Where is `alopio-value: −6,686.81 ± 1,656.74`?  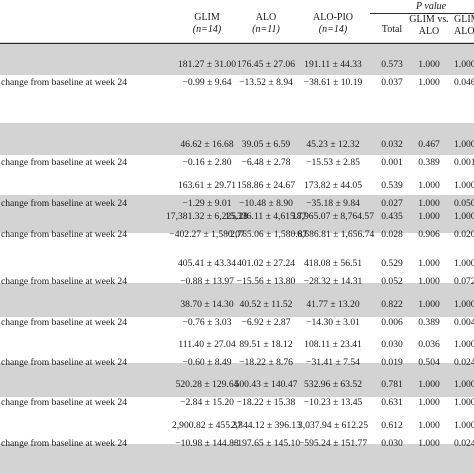 alopio-value: −6,686.81 ± 1,656.74 is located at coordinates (333, 234).